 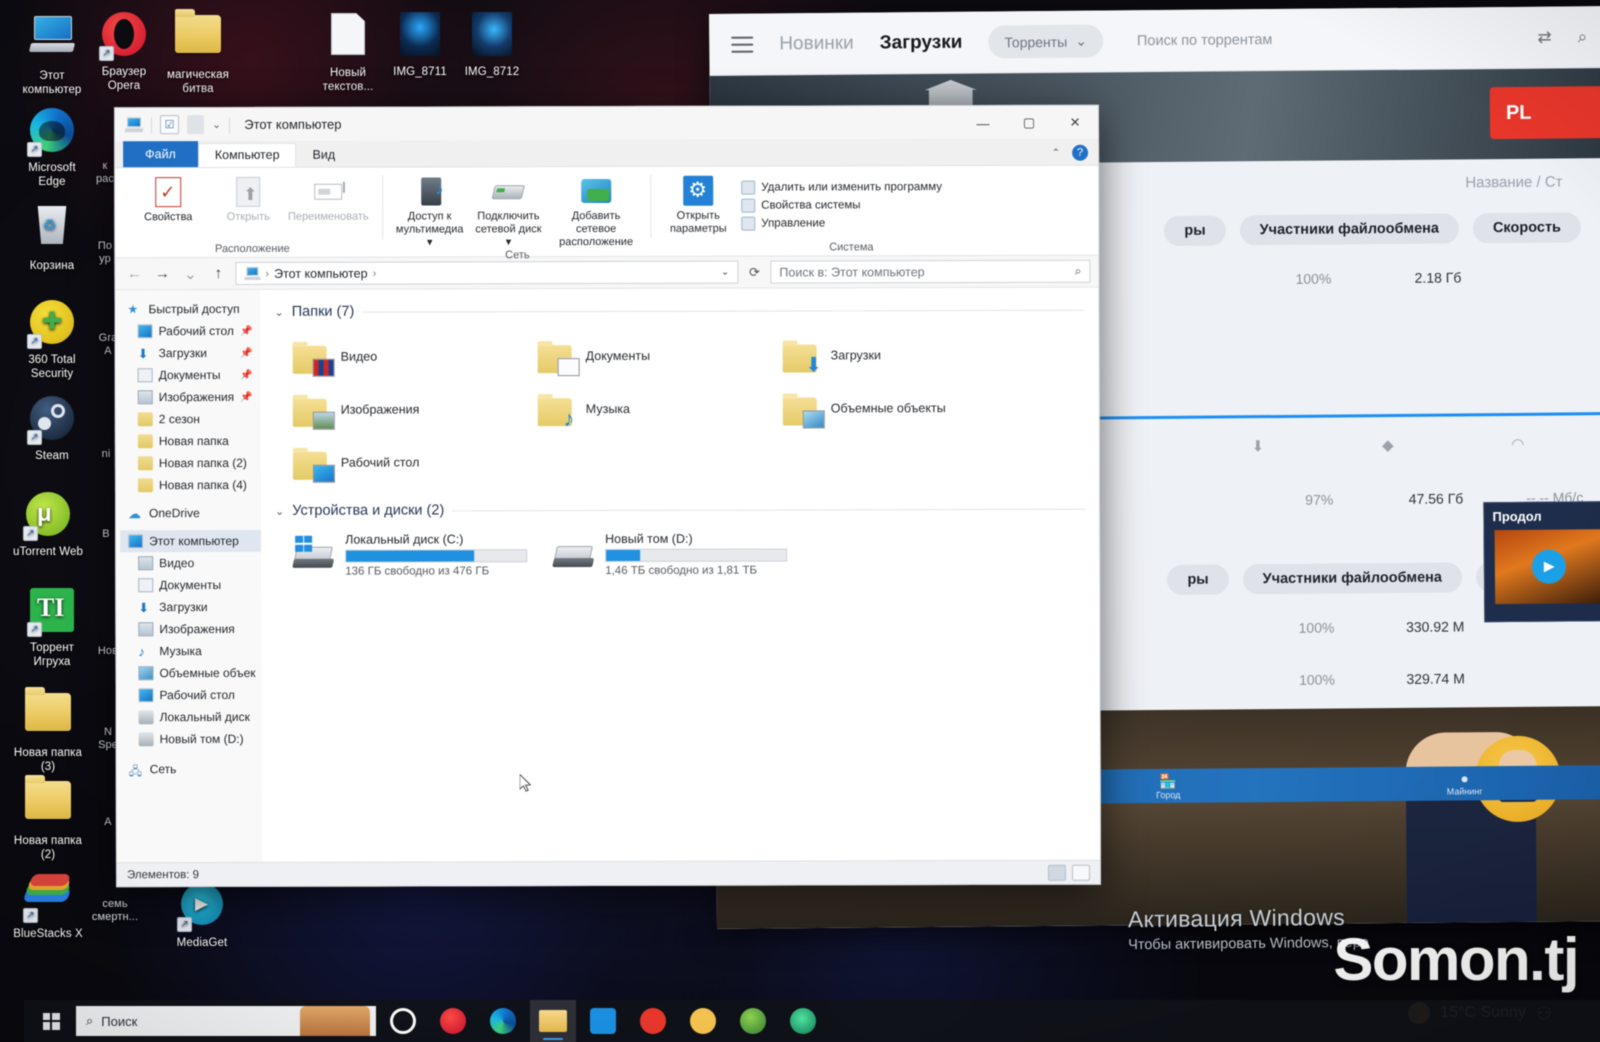 I want to click on column-chip-peers-0-b: ры, so click(x=1198, y=579).